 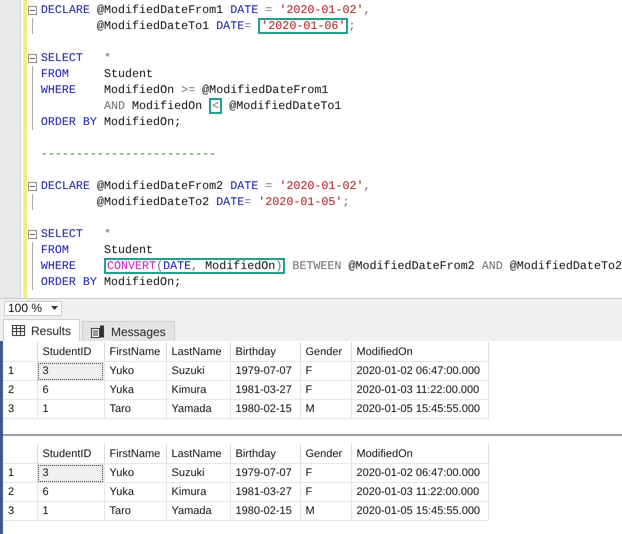 What do you see at coordinates (128, 331) in the screenshot?
I see `results-tab: Messages` at bounding box center [128, 331].